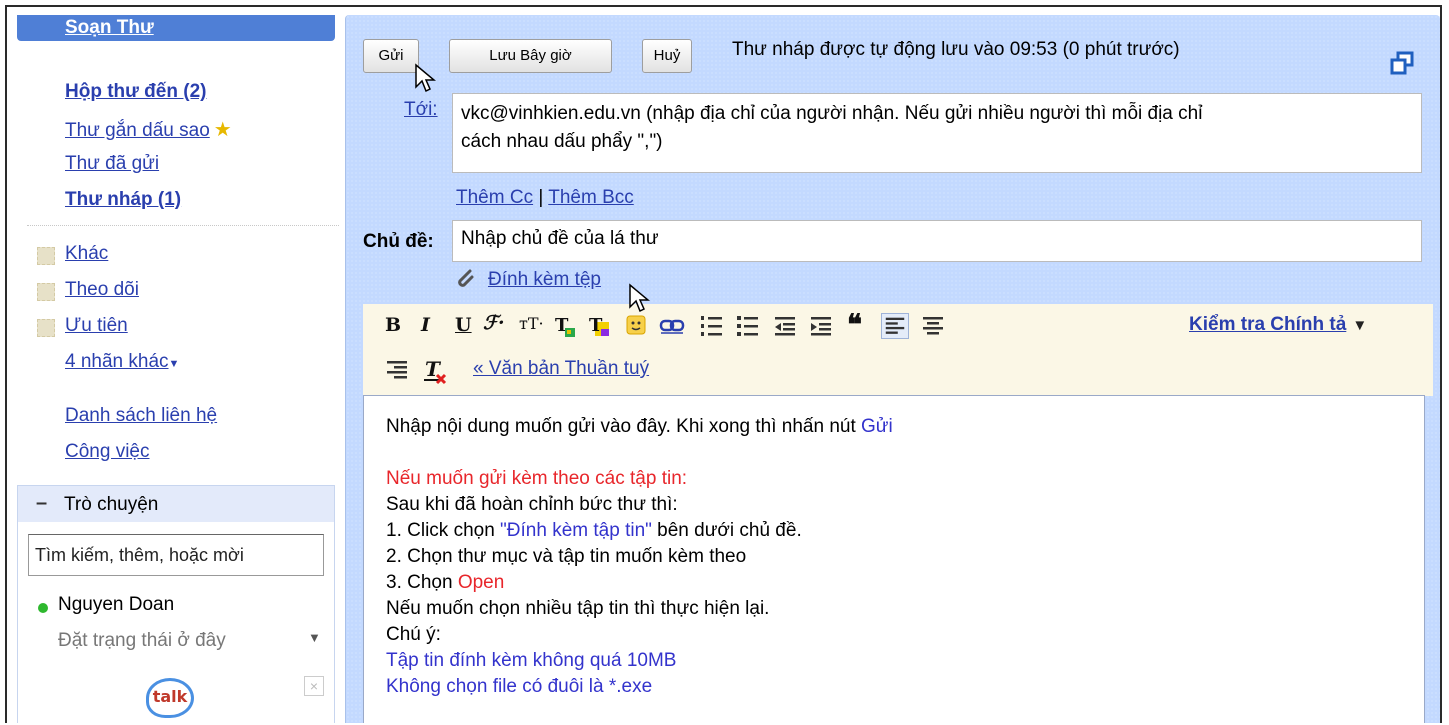 This screenshot has height=725, width=1449. Describe the element at coordinates (591, 197) in the screenshot. I see `add-bcc-link: Thêm Bcc` at that location.